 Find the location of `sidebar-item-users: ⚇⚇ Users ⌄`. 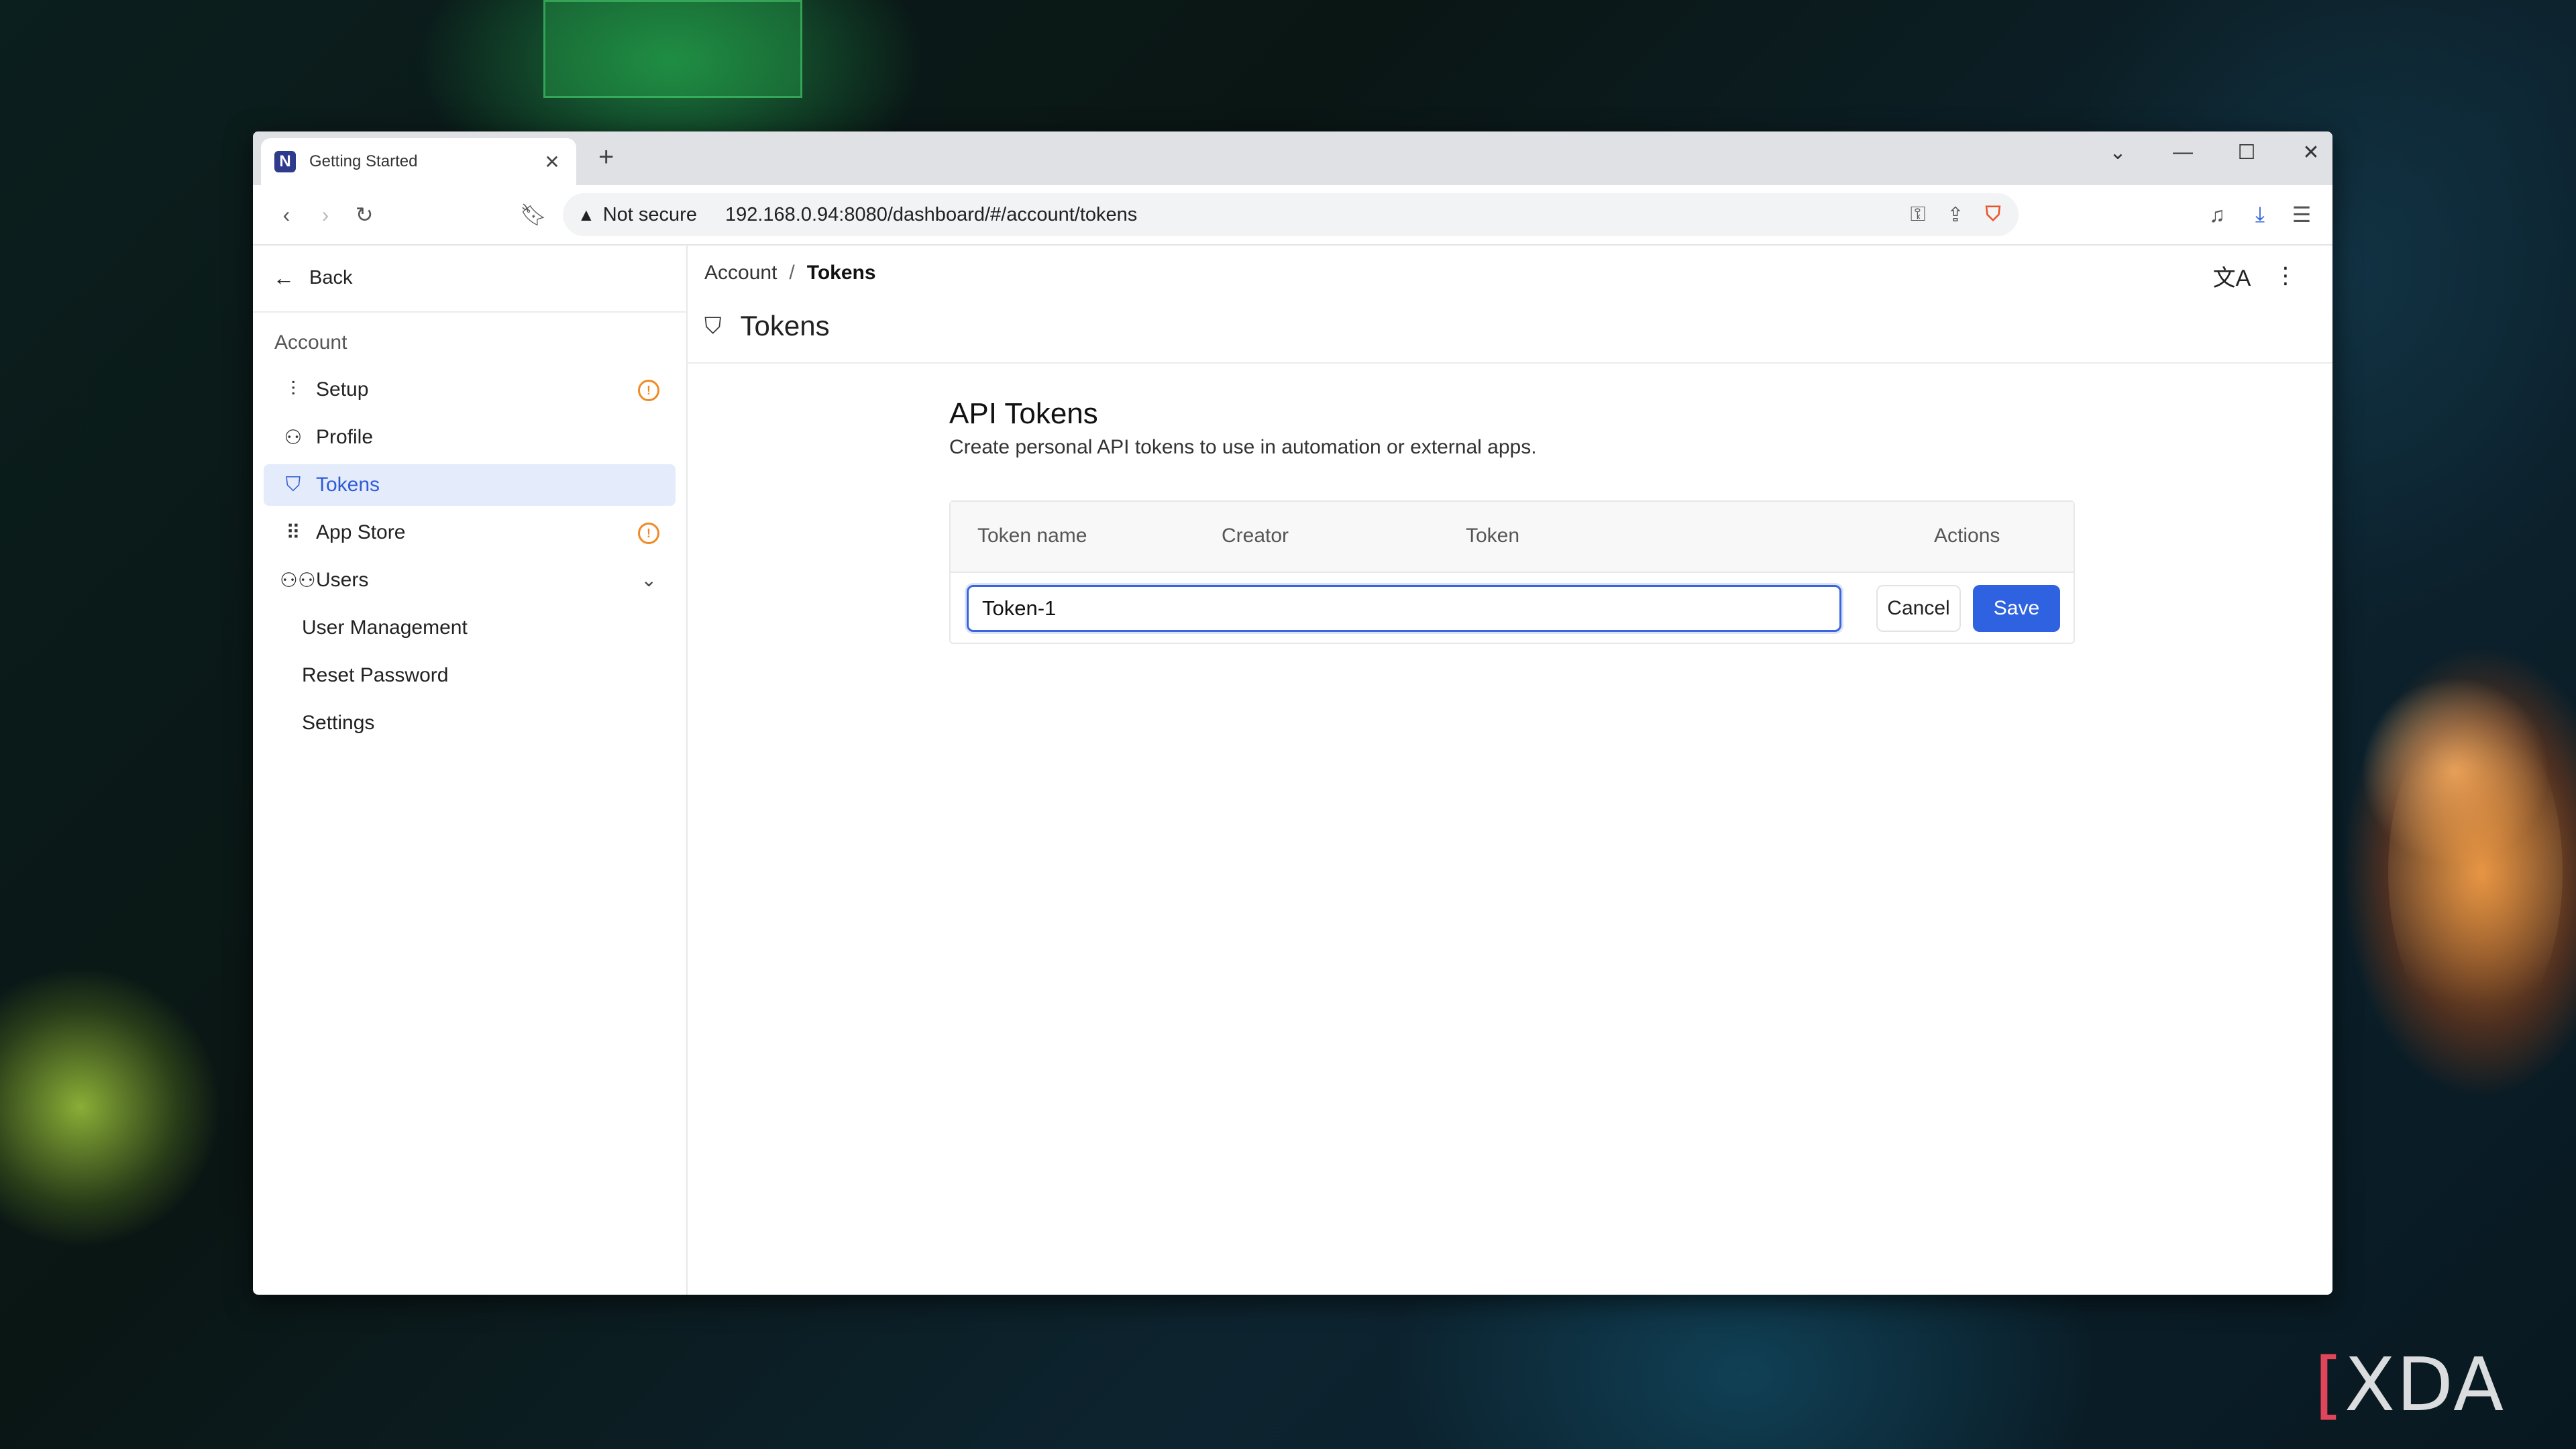

sidebar-item-users: ⚇⚇ Users ⌄ is located at coordinates (470, 580).